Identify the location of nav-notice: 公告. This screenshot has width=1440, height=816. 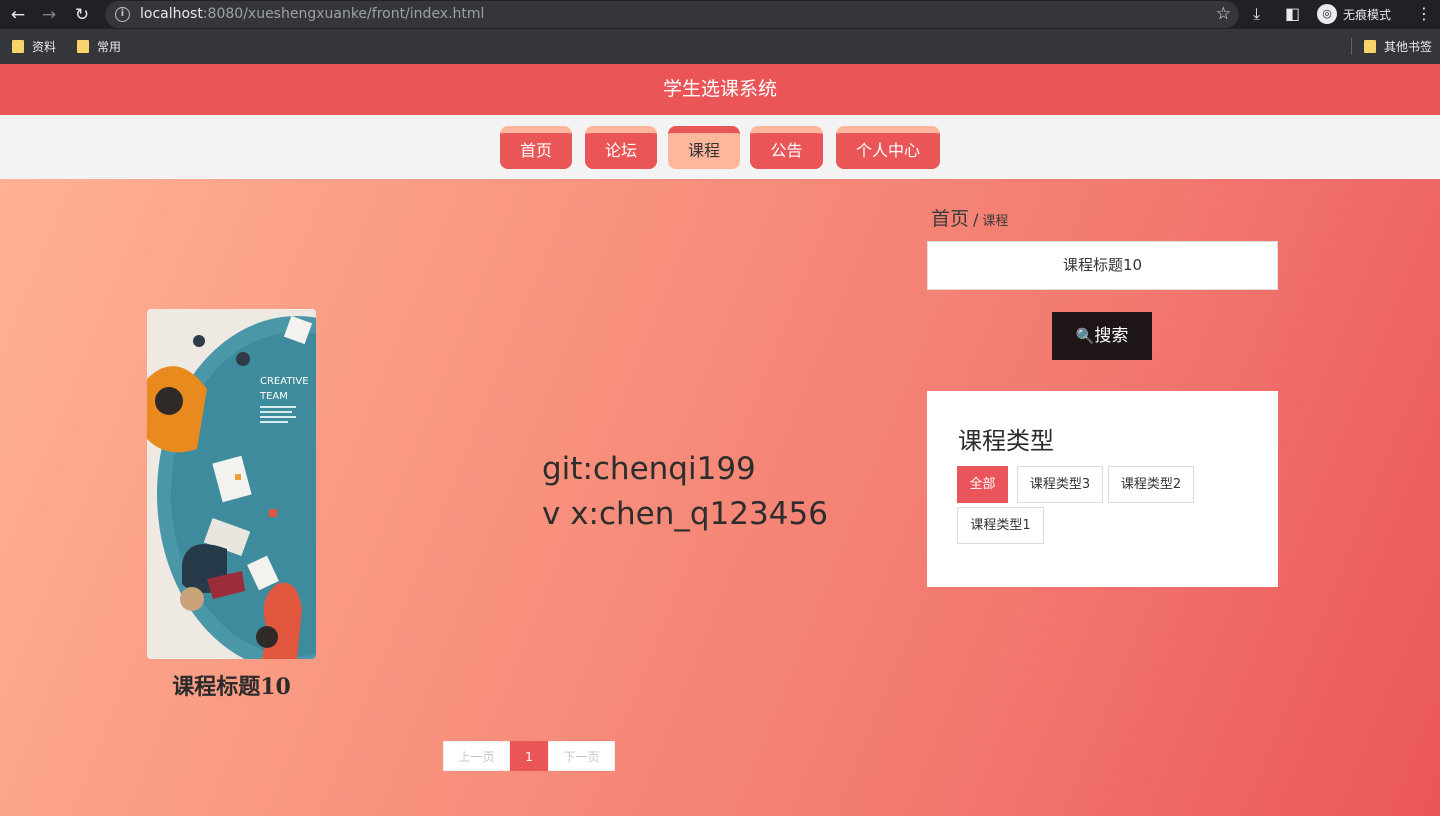
(786, 147).